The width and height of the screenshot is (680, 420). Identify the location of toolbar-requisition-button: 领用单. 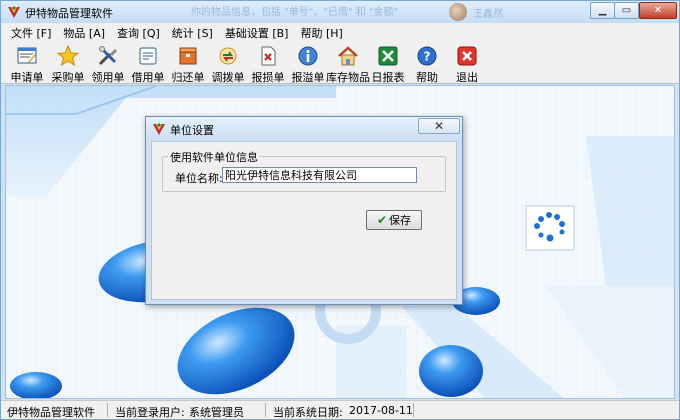
(108, 63).